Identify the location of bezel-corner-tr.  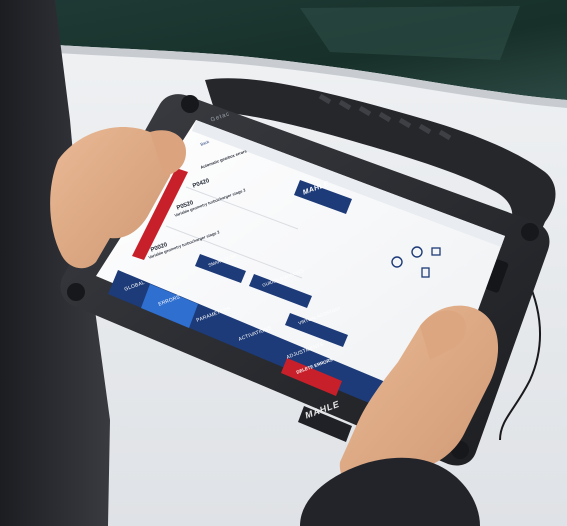
(530, 232).